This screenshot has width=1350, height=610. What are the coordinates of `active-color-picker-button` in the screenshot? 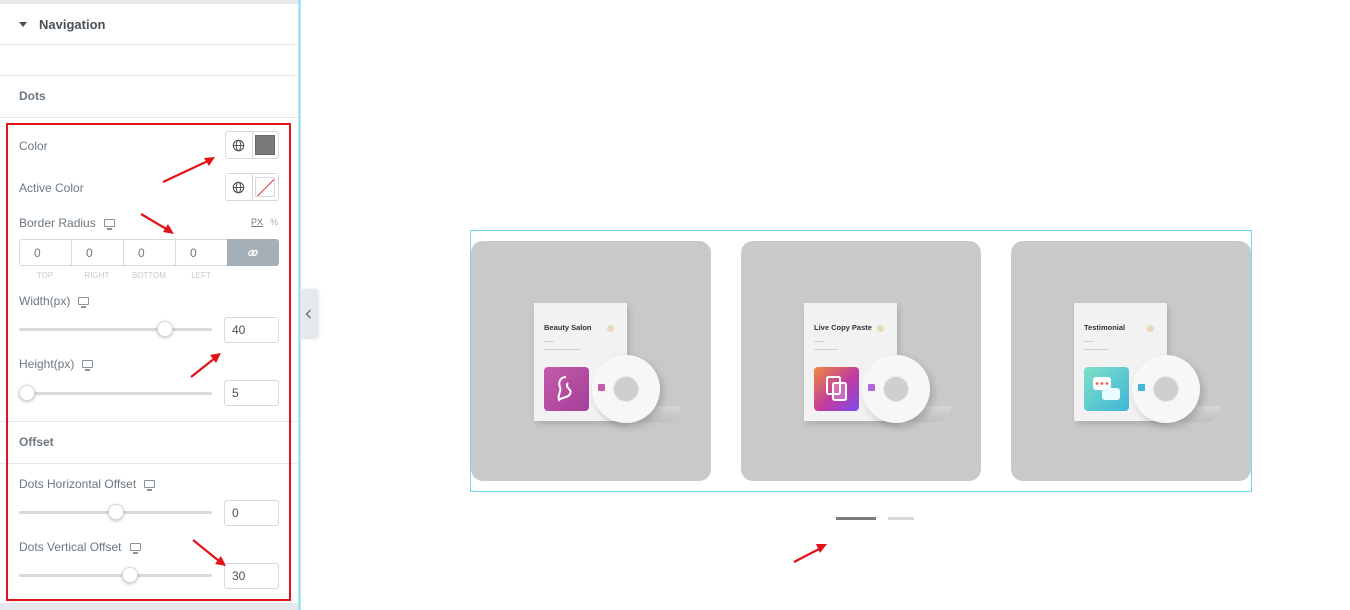 It's located at (266, 187).